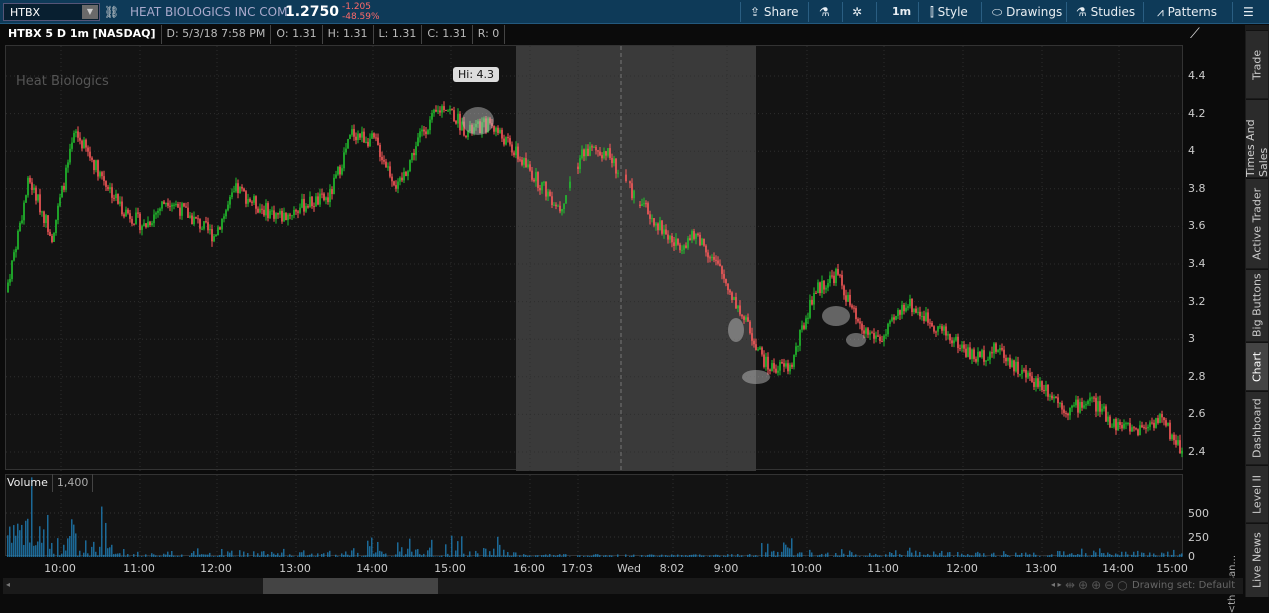  Describe the element at coordinates (1257, 366) in the screenshot. I see `sidebar-tab-chart: Chart` at that location.